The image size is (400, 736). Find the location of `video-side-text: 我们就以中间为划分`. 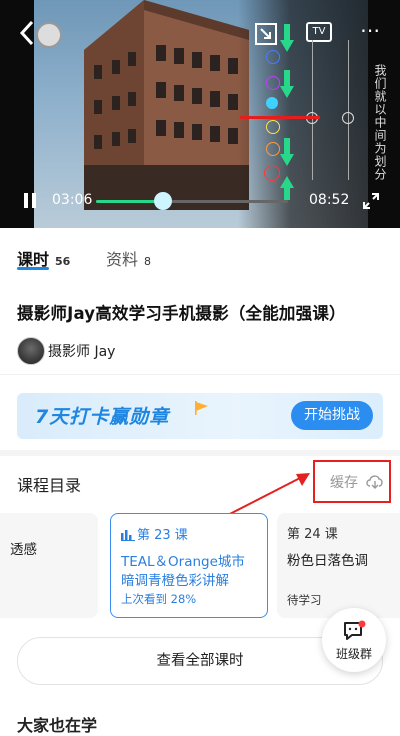

video-side-text: 我们就以中间为划分 is located at coordinates (380, 122).